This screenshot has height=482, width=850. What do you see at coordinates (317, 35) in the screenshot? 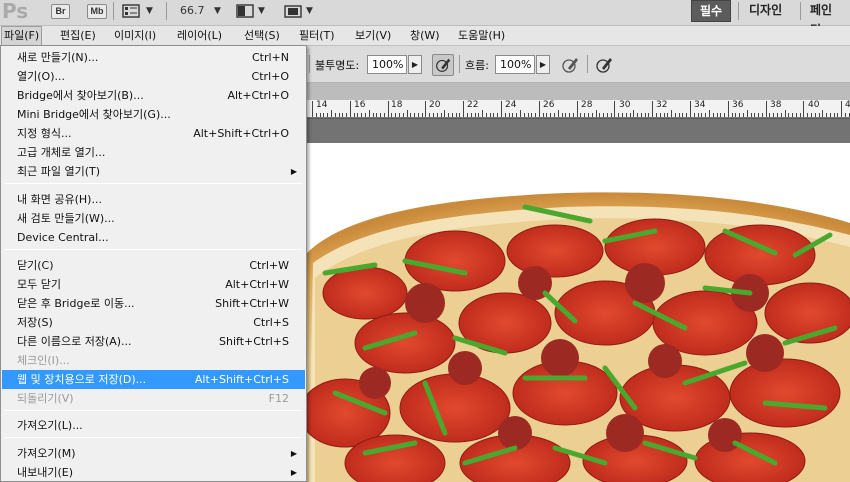
I see `menu-filter: 필터(T)` at bounding box center [317, 35].